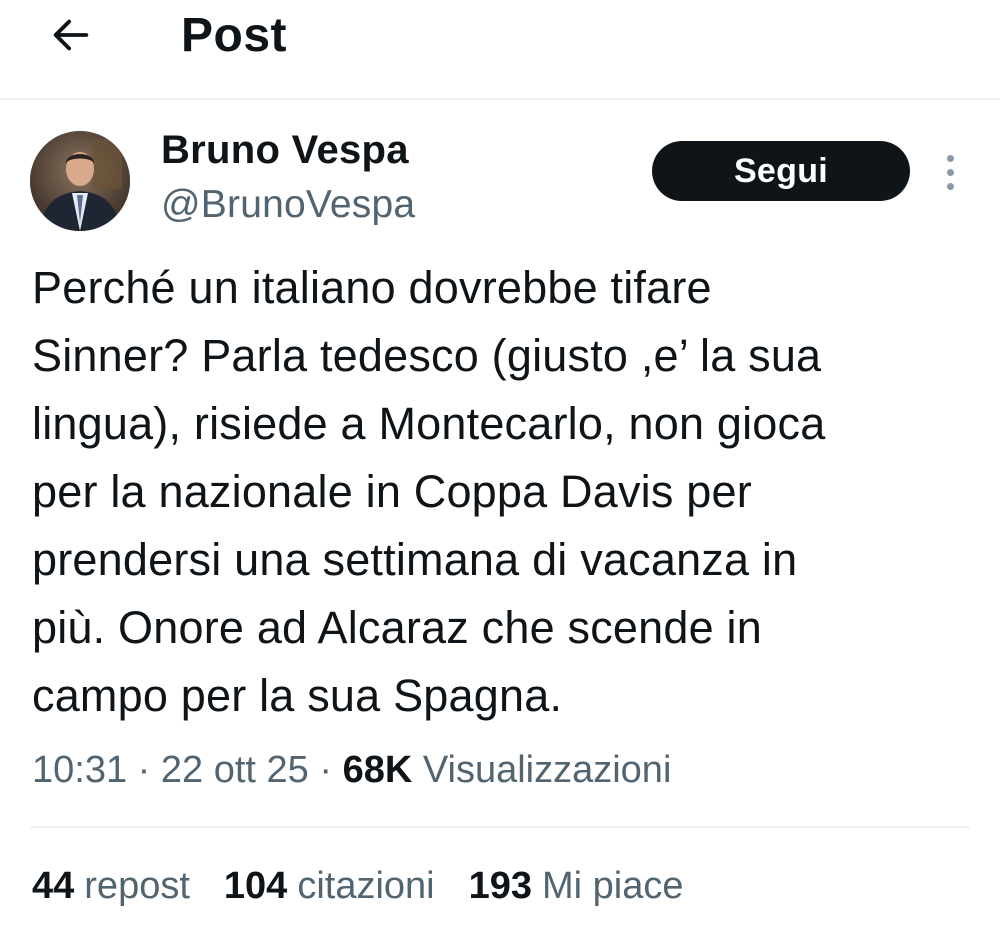 This screenshot has height=938, width=1000. I want to click on author-display-name: Bruno Vespa, so click(285, 150).